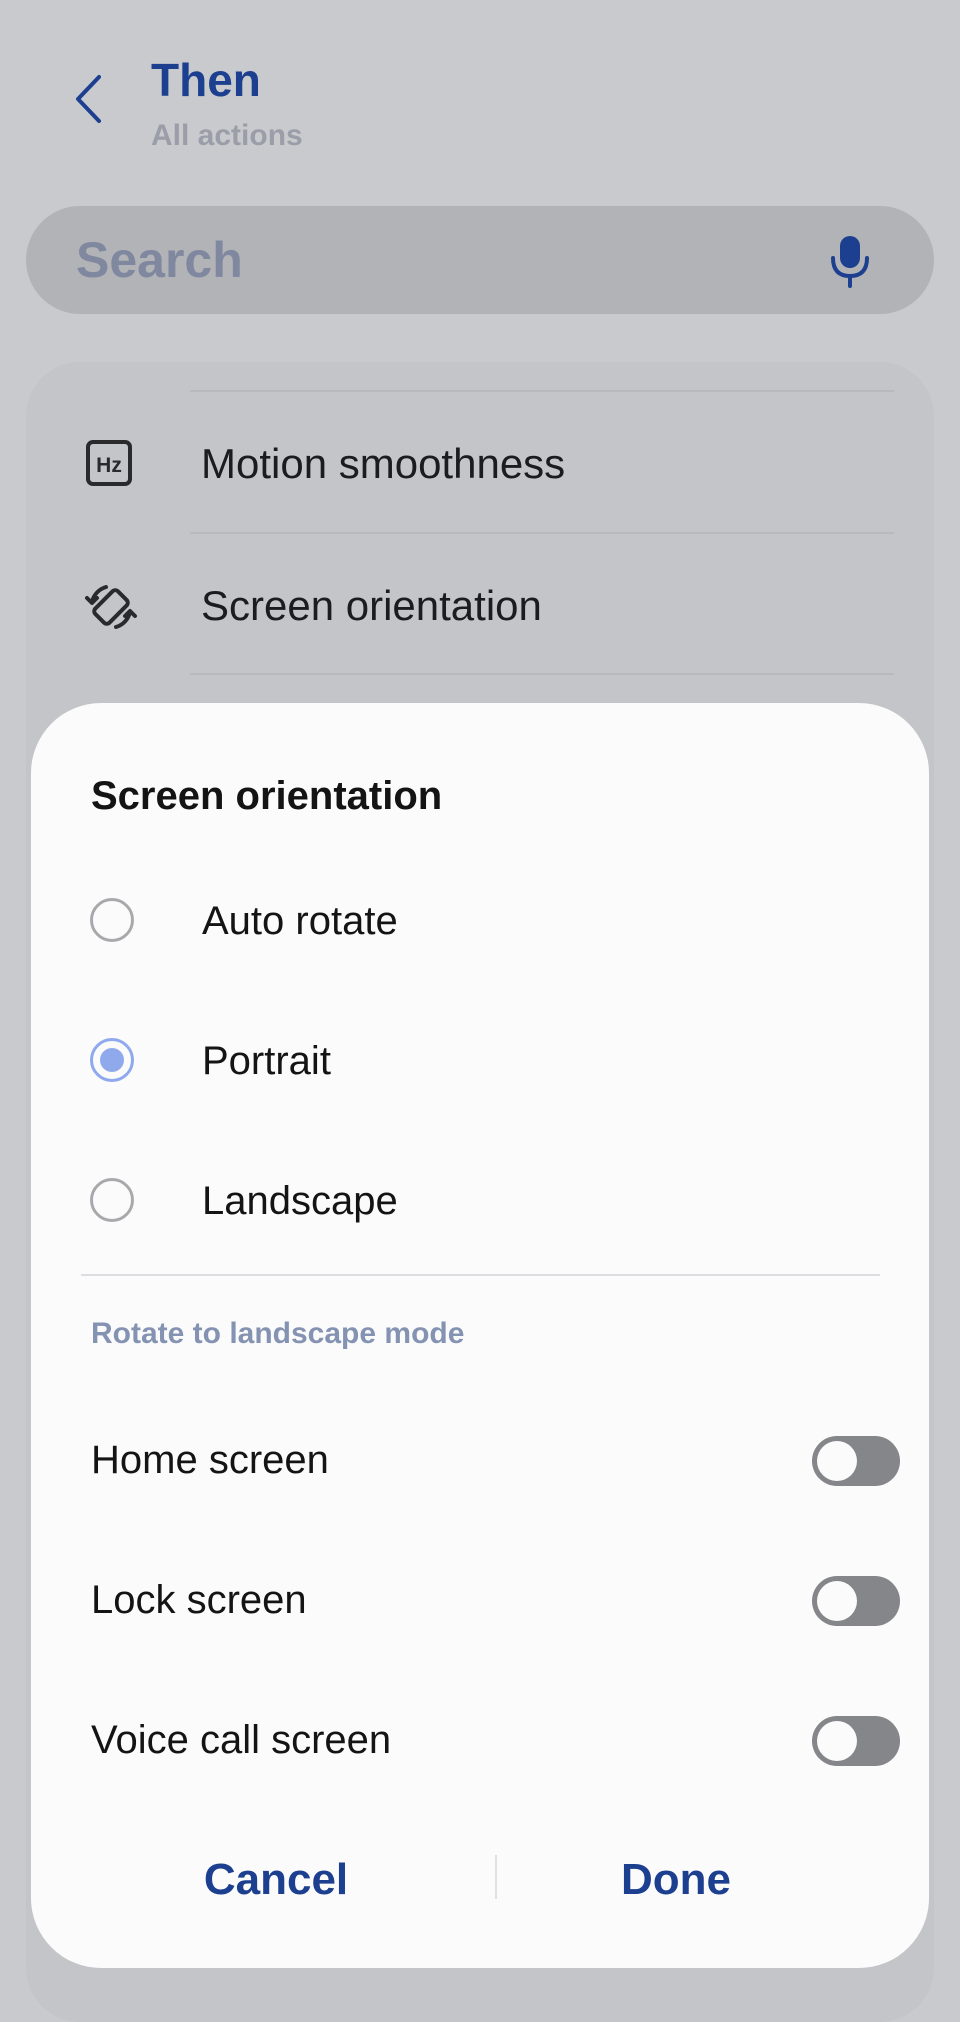  What do you see at coordinates (850, 261) in the screenshot?
I see `microphone-icon` at bounding box center [850, 261].